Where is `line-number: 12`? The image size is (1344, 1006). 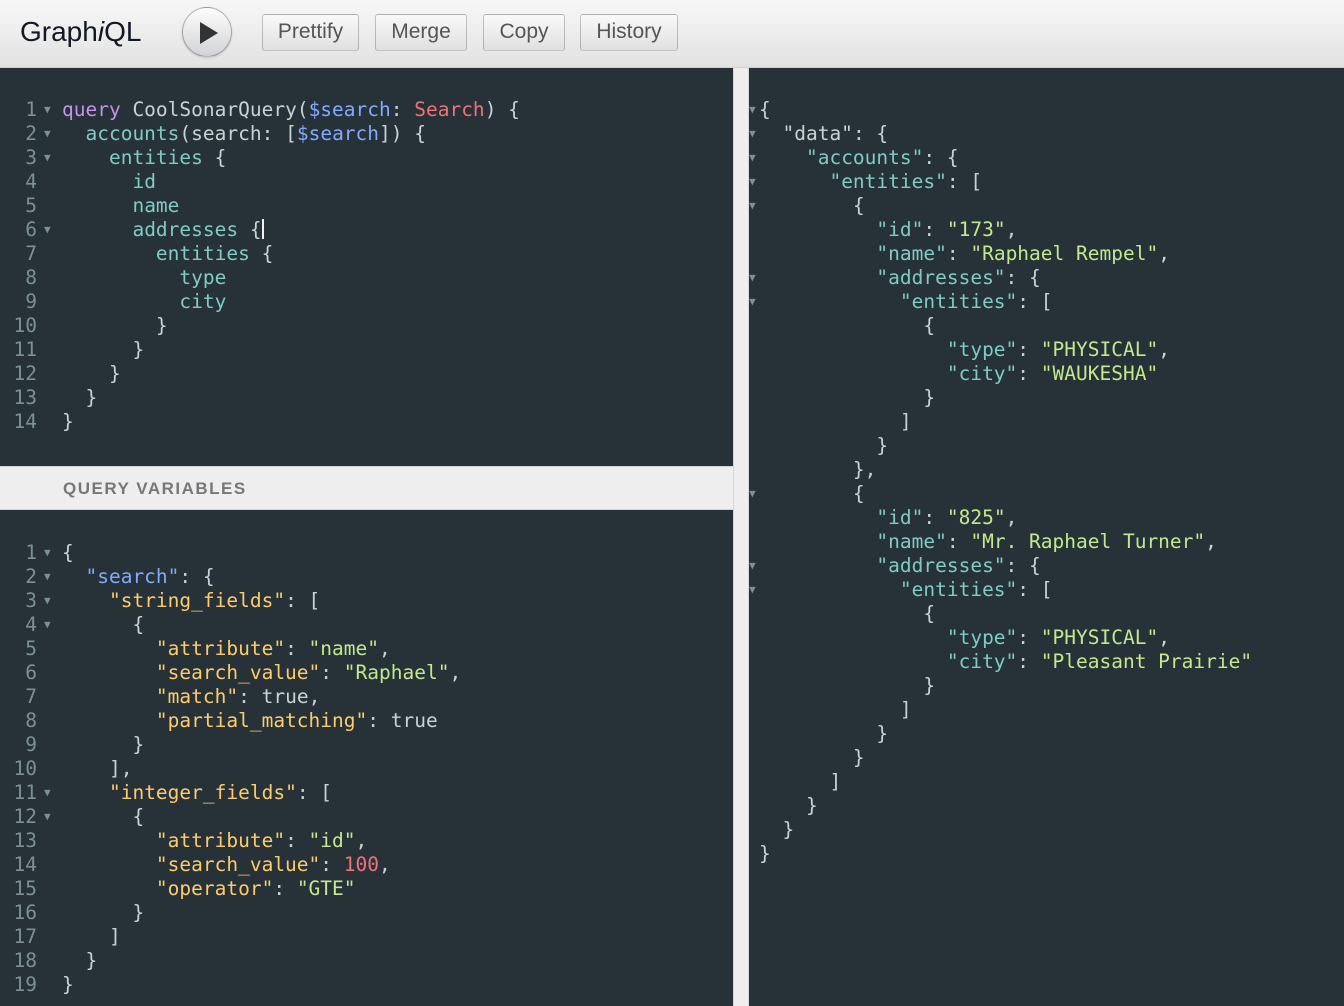
line-number: 12 is located at coordinates (25, 816).